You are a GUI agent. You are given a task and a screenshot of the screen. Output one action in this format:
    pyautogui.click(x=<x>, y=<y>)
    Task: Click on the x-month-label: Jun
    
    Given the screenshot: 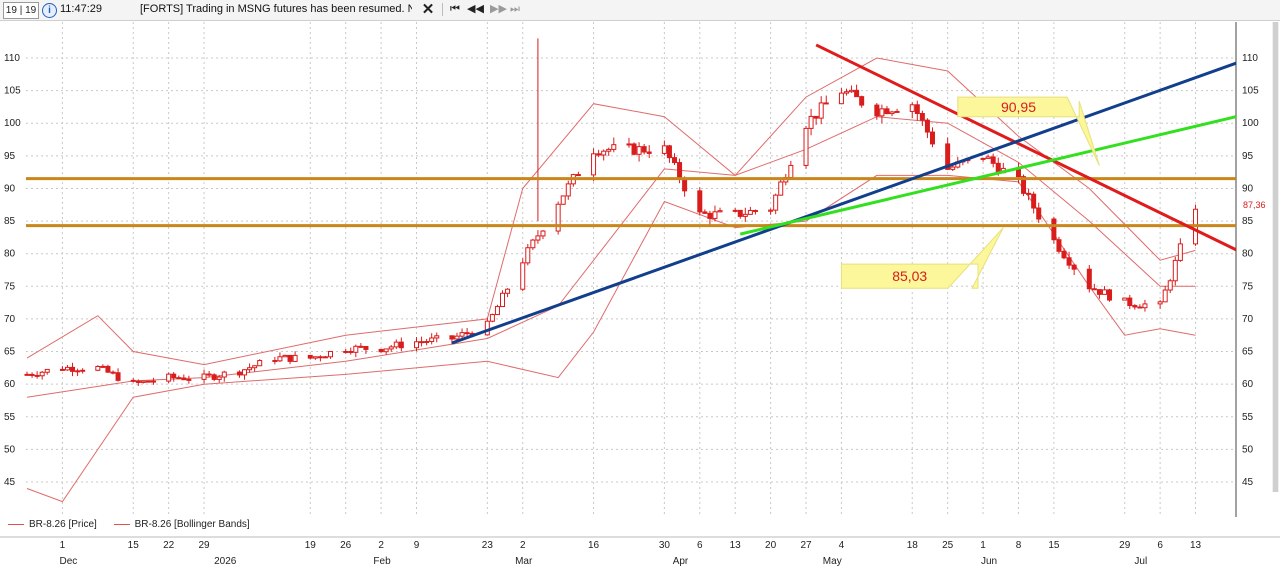 What is the action you would take?
    pyautogui.click(x=989, y=561)
    